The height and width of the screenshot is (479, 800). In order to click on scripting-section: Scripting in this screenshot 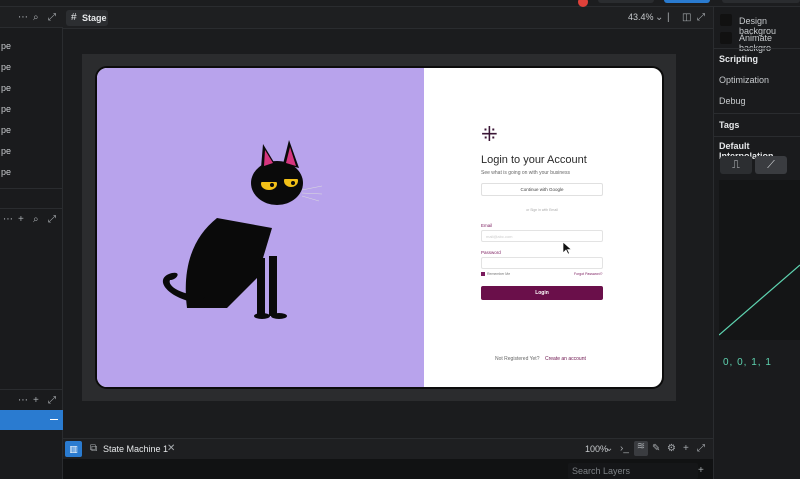, I will do `click(738, 59)`.